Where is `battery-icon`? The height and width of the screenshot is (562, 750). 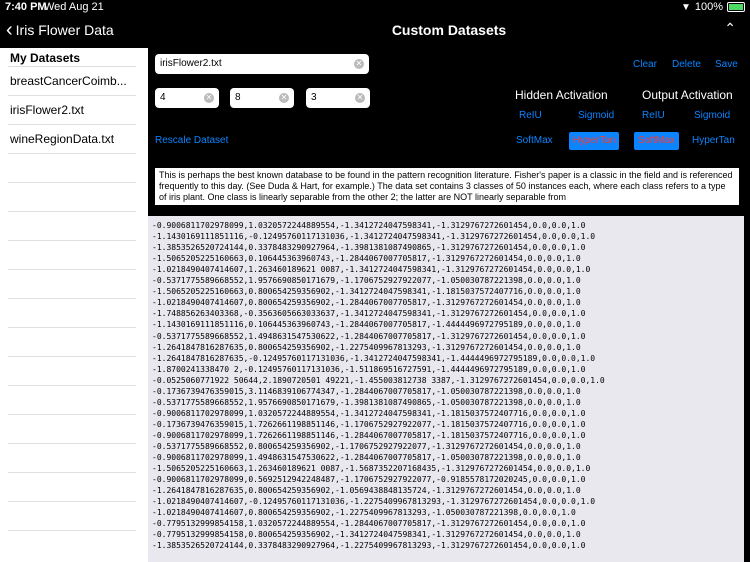 battery-icon is located at coordinates (736, 7).